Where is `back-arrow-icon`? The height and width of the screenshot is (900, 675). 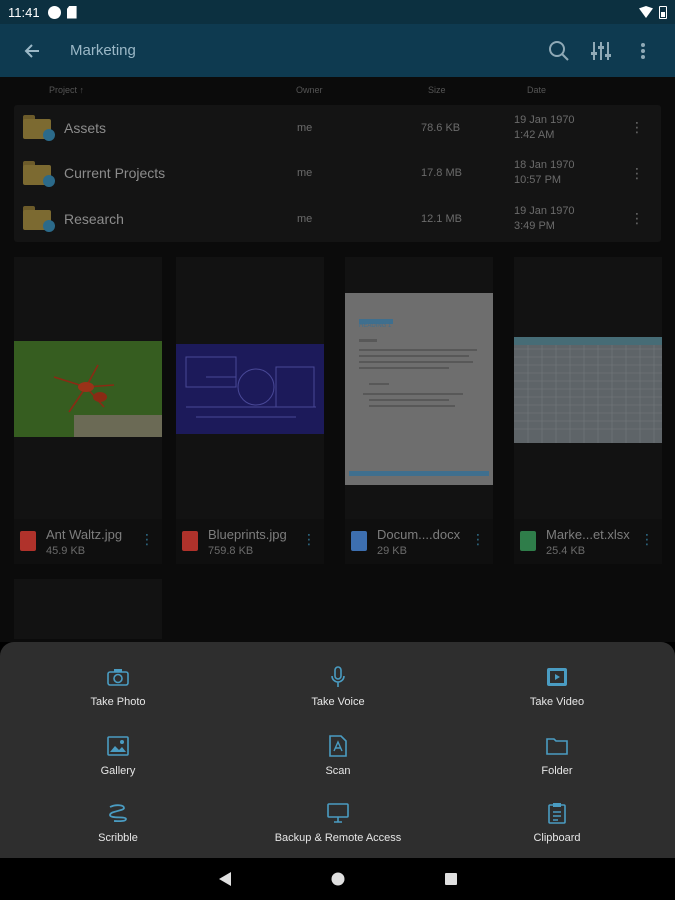
back-arrow-icon is located at coordinates (32, 51).